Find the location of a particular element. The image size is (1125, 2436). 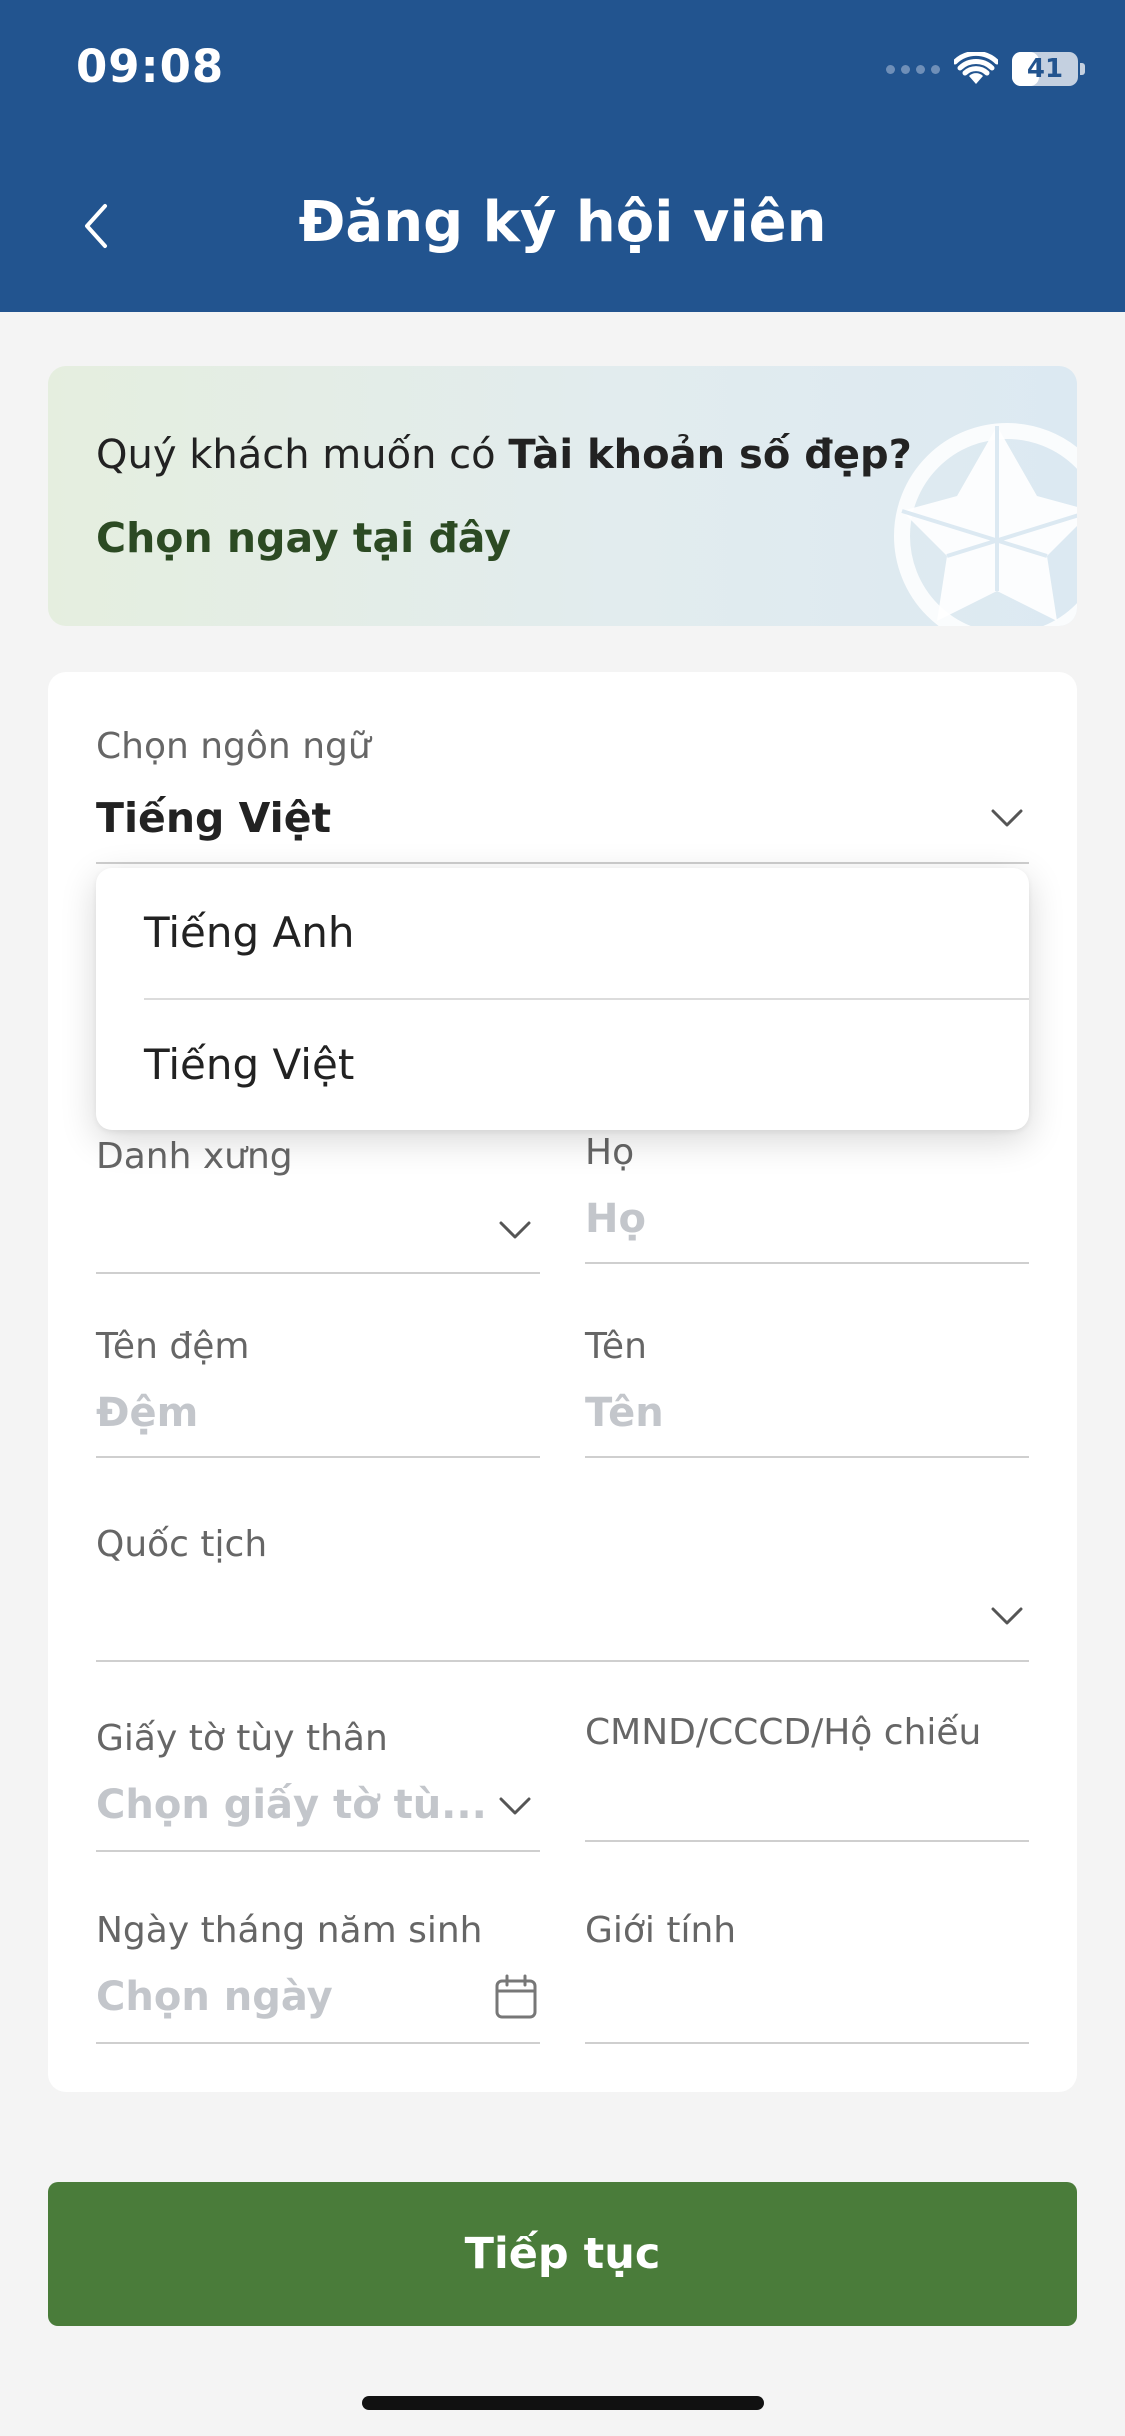

title-select-underline is located at coordinates (318, 1273).